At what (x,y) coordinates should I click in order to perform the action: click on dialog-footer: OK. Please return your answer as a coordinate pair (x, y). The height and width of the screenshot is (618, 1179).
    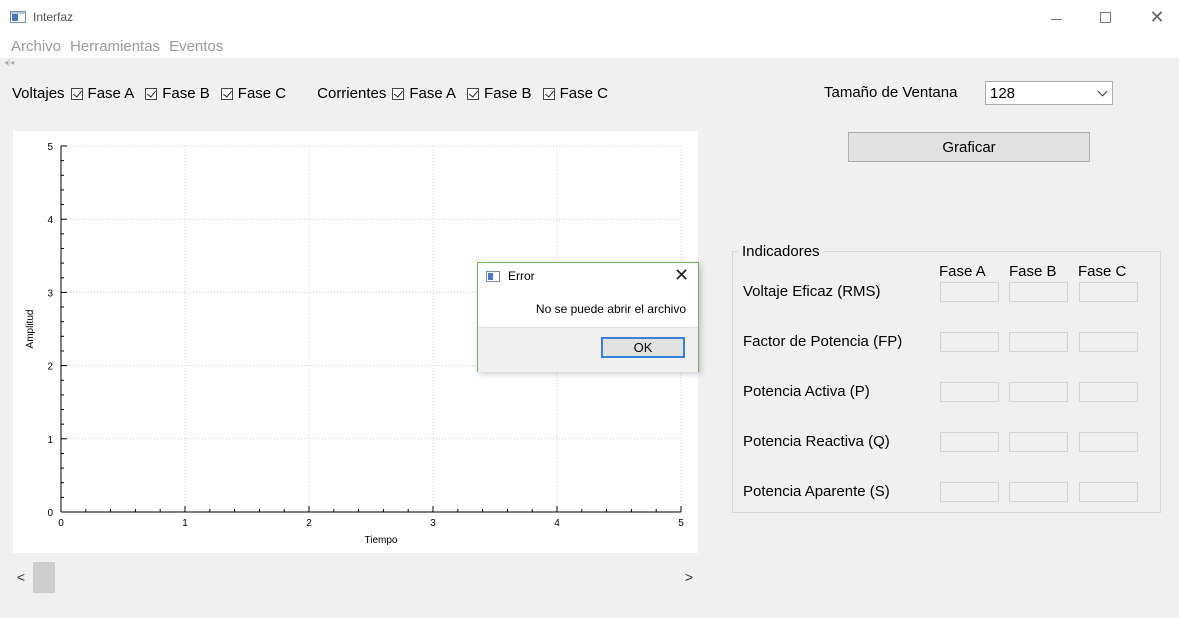
    Looking at the image, I should click on (588, 349).